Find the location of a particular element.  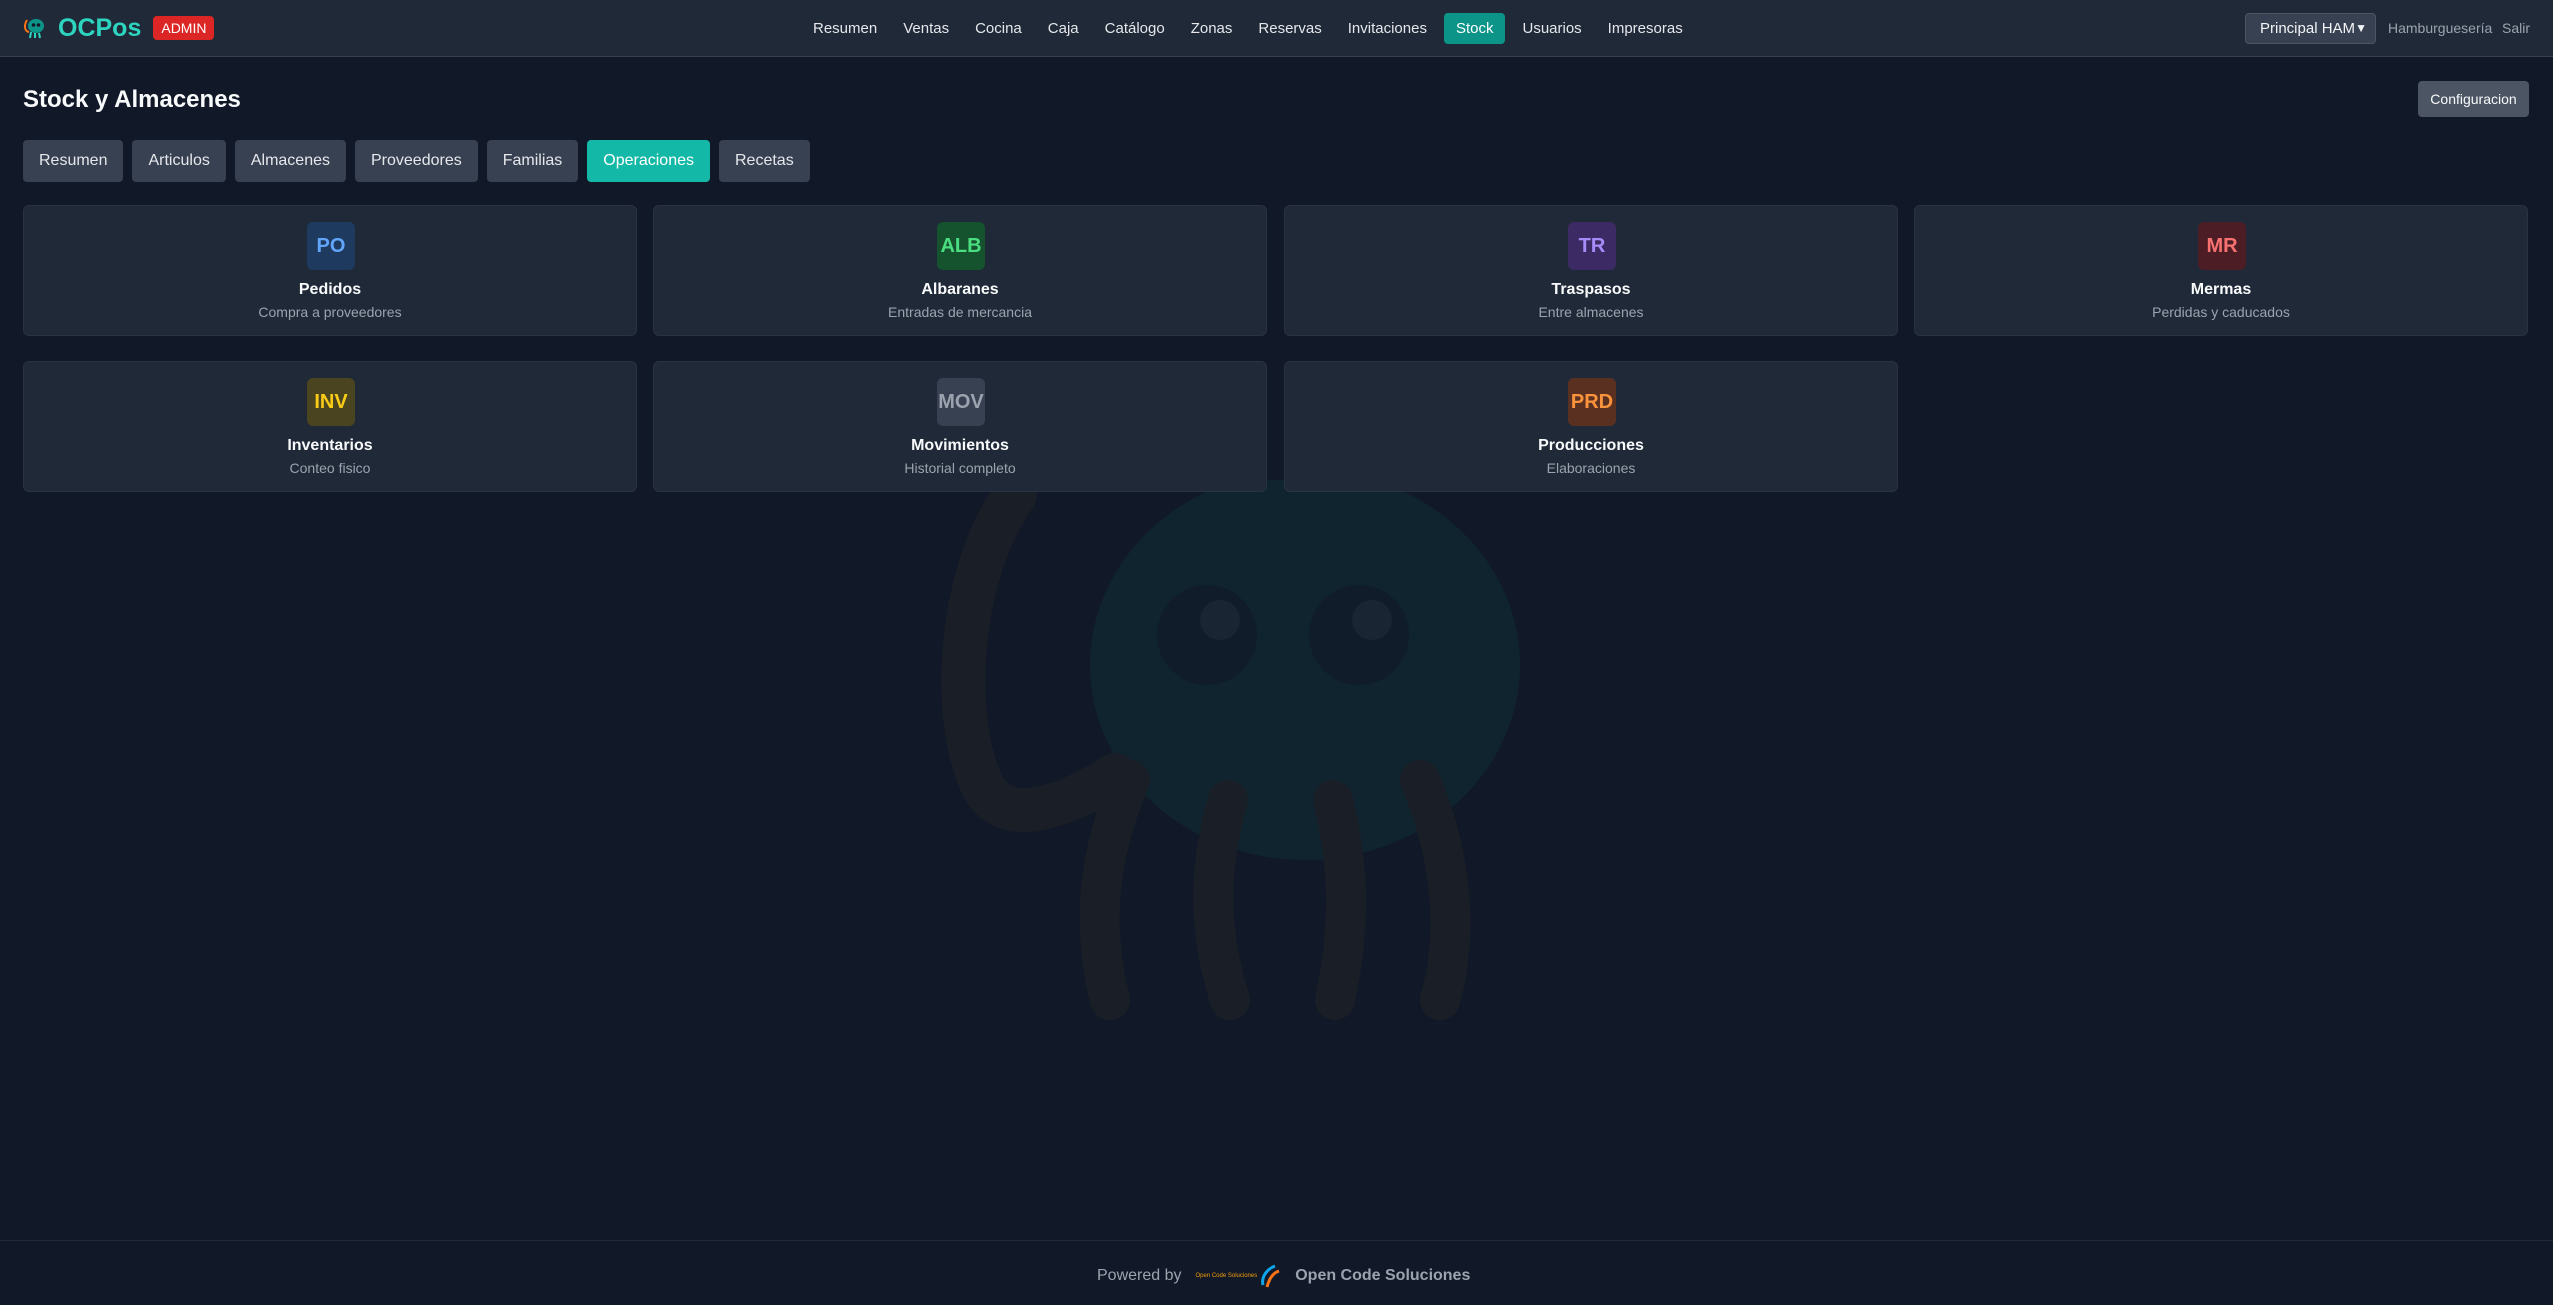

tab-almacenes: Almacenes is located at coordinates (290, 161).